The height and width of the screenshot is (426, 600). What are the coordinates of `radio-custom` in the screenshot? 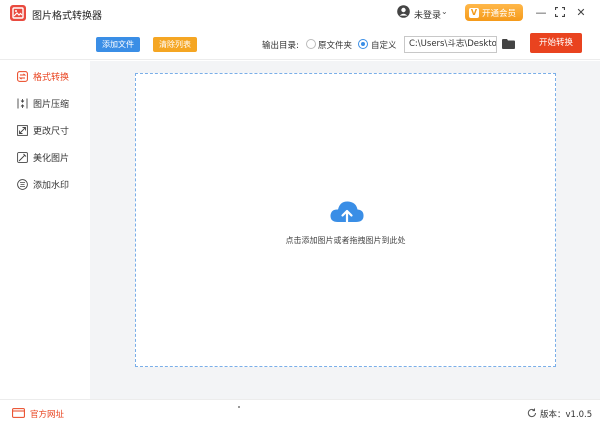 It's located at (363, 44).